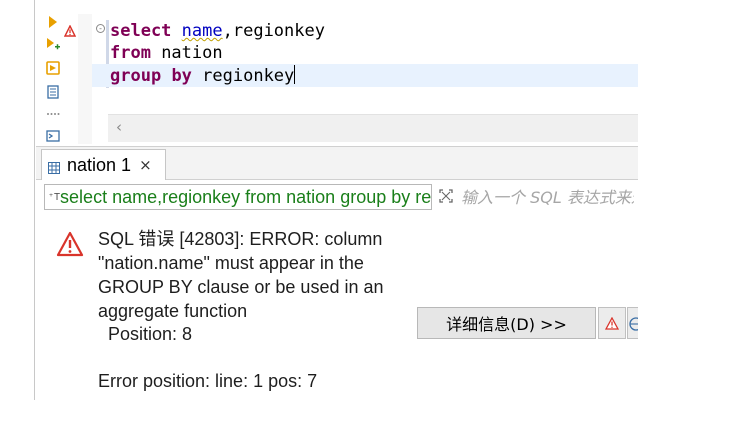 This screenshot has width=739, height=423. I want to click on code-token: regionkey, so click(243, 76).